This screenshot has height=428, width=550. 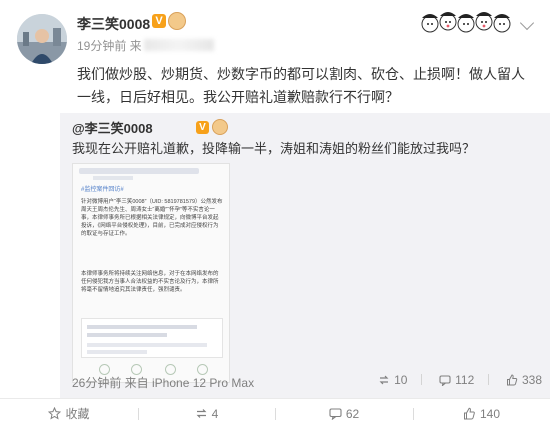 I want to click on comment-count: 62, so click(x=352, y=414).